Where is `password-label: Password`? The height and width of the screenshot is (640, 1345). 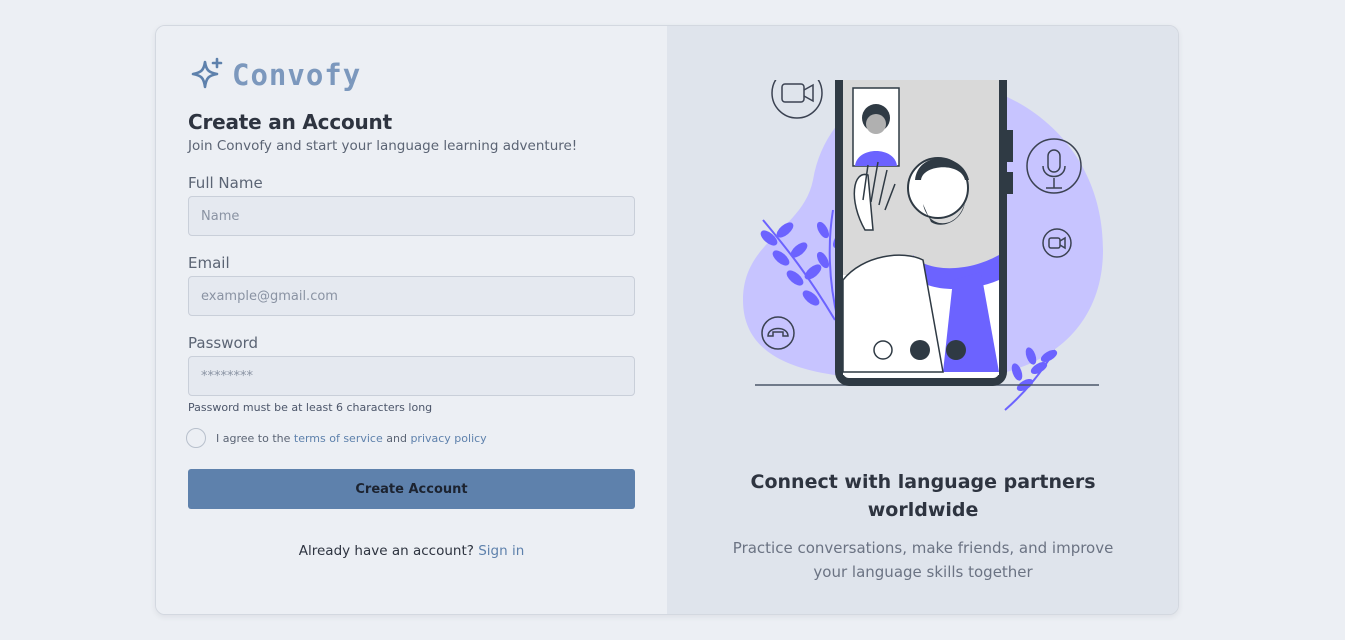
password-label: Password is located at coordinates (223, 343).